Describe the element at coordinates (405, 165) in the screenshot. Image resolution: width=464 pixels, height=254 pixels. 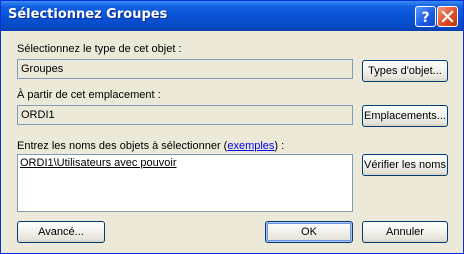
I see `check-names-button: Vérifier les noms` at that location.